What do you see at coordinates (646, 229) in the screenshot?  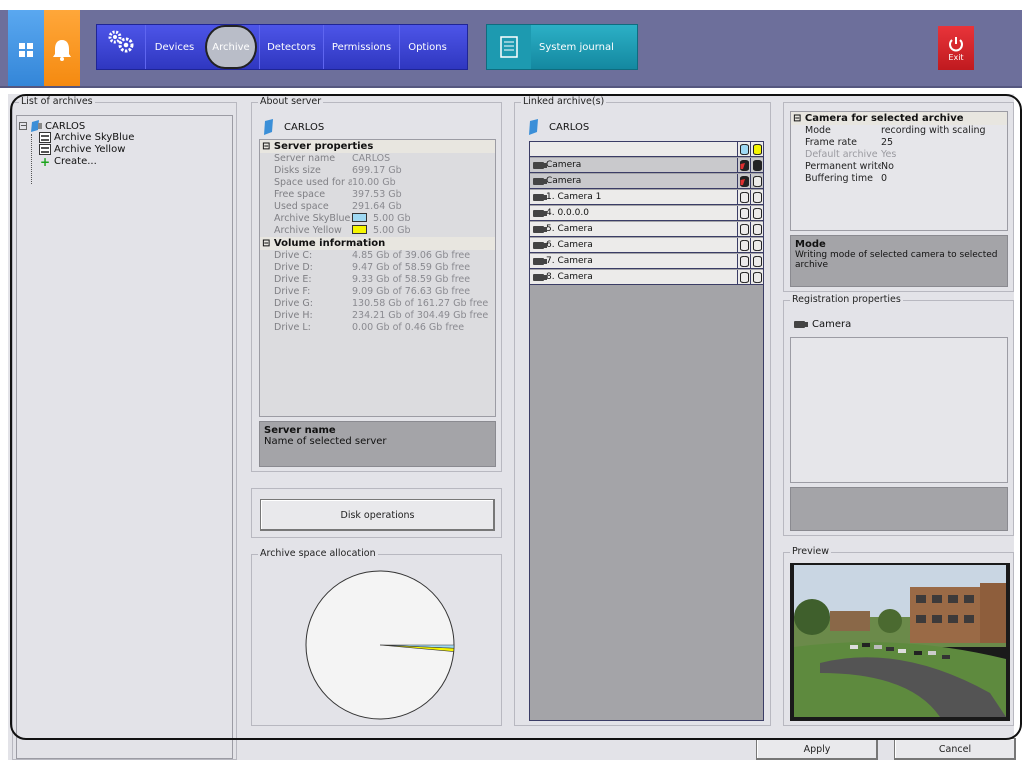 I see `camera-row: 5. Camera` at bounding box center [646, 229].